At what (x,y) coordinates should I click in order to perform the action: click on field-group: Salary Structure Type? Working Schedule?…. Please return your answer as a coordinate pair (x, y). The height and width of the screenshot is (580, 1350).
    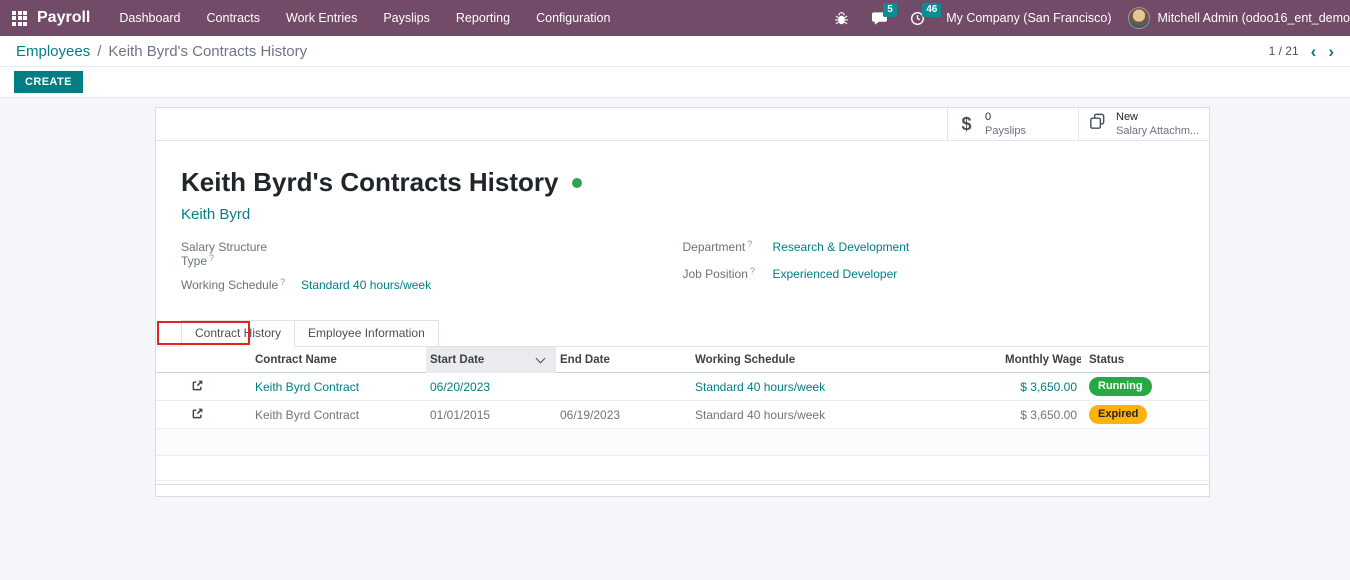
    Looking at the image, I should click on (682, 272).